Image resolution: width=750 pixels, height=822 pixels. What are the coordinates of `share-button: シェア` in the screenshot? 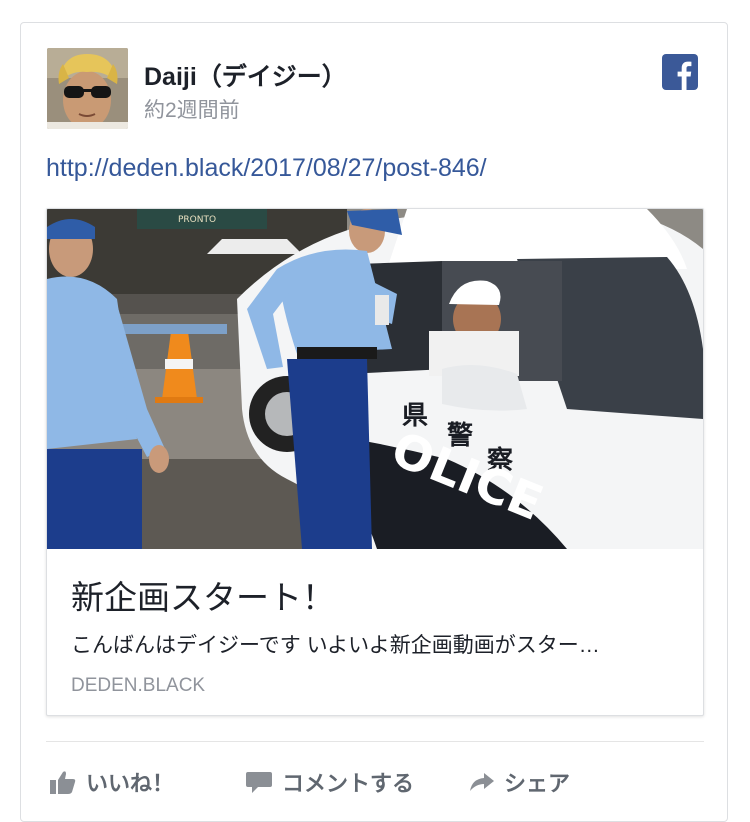 It's located at (520, 782).